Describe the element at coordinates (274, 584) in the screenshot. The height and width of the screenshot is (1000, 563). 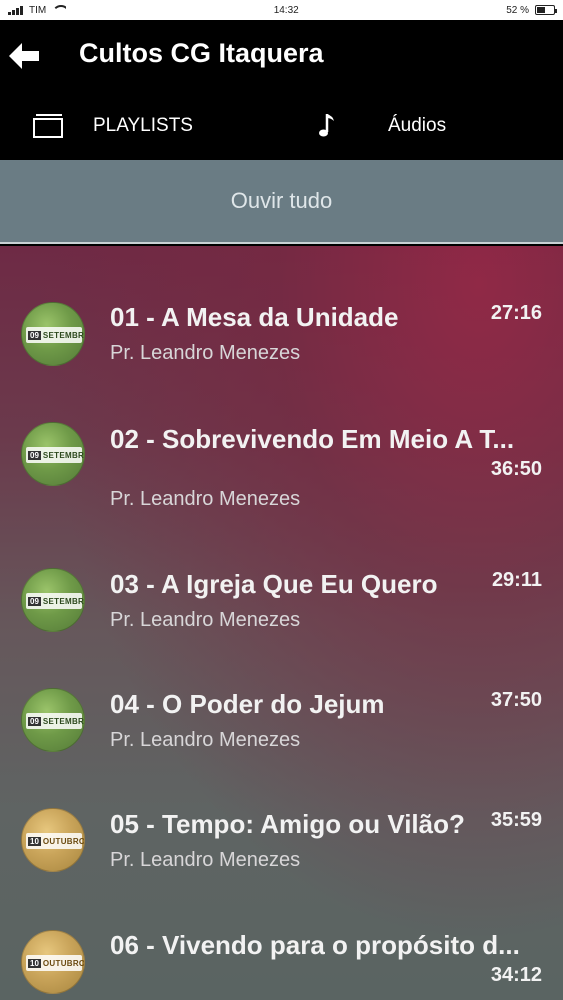
I see `track-title: 03 - A Igreja Que Eu Quero` at that location.